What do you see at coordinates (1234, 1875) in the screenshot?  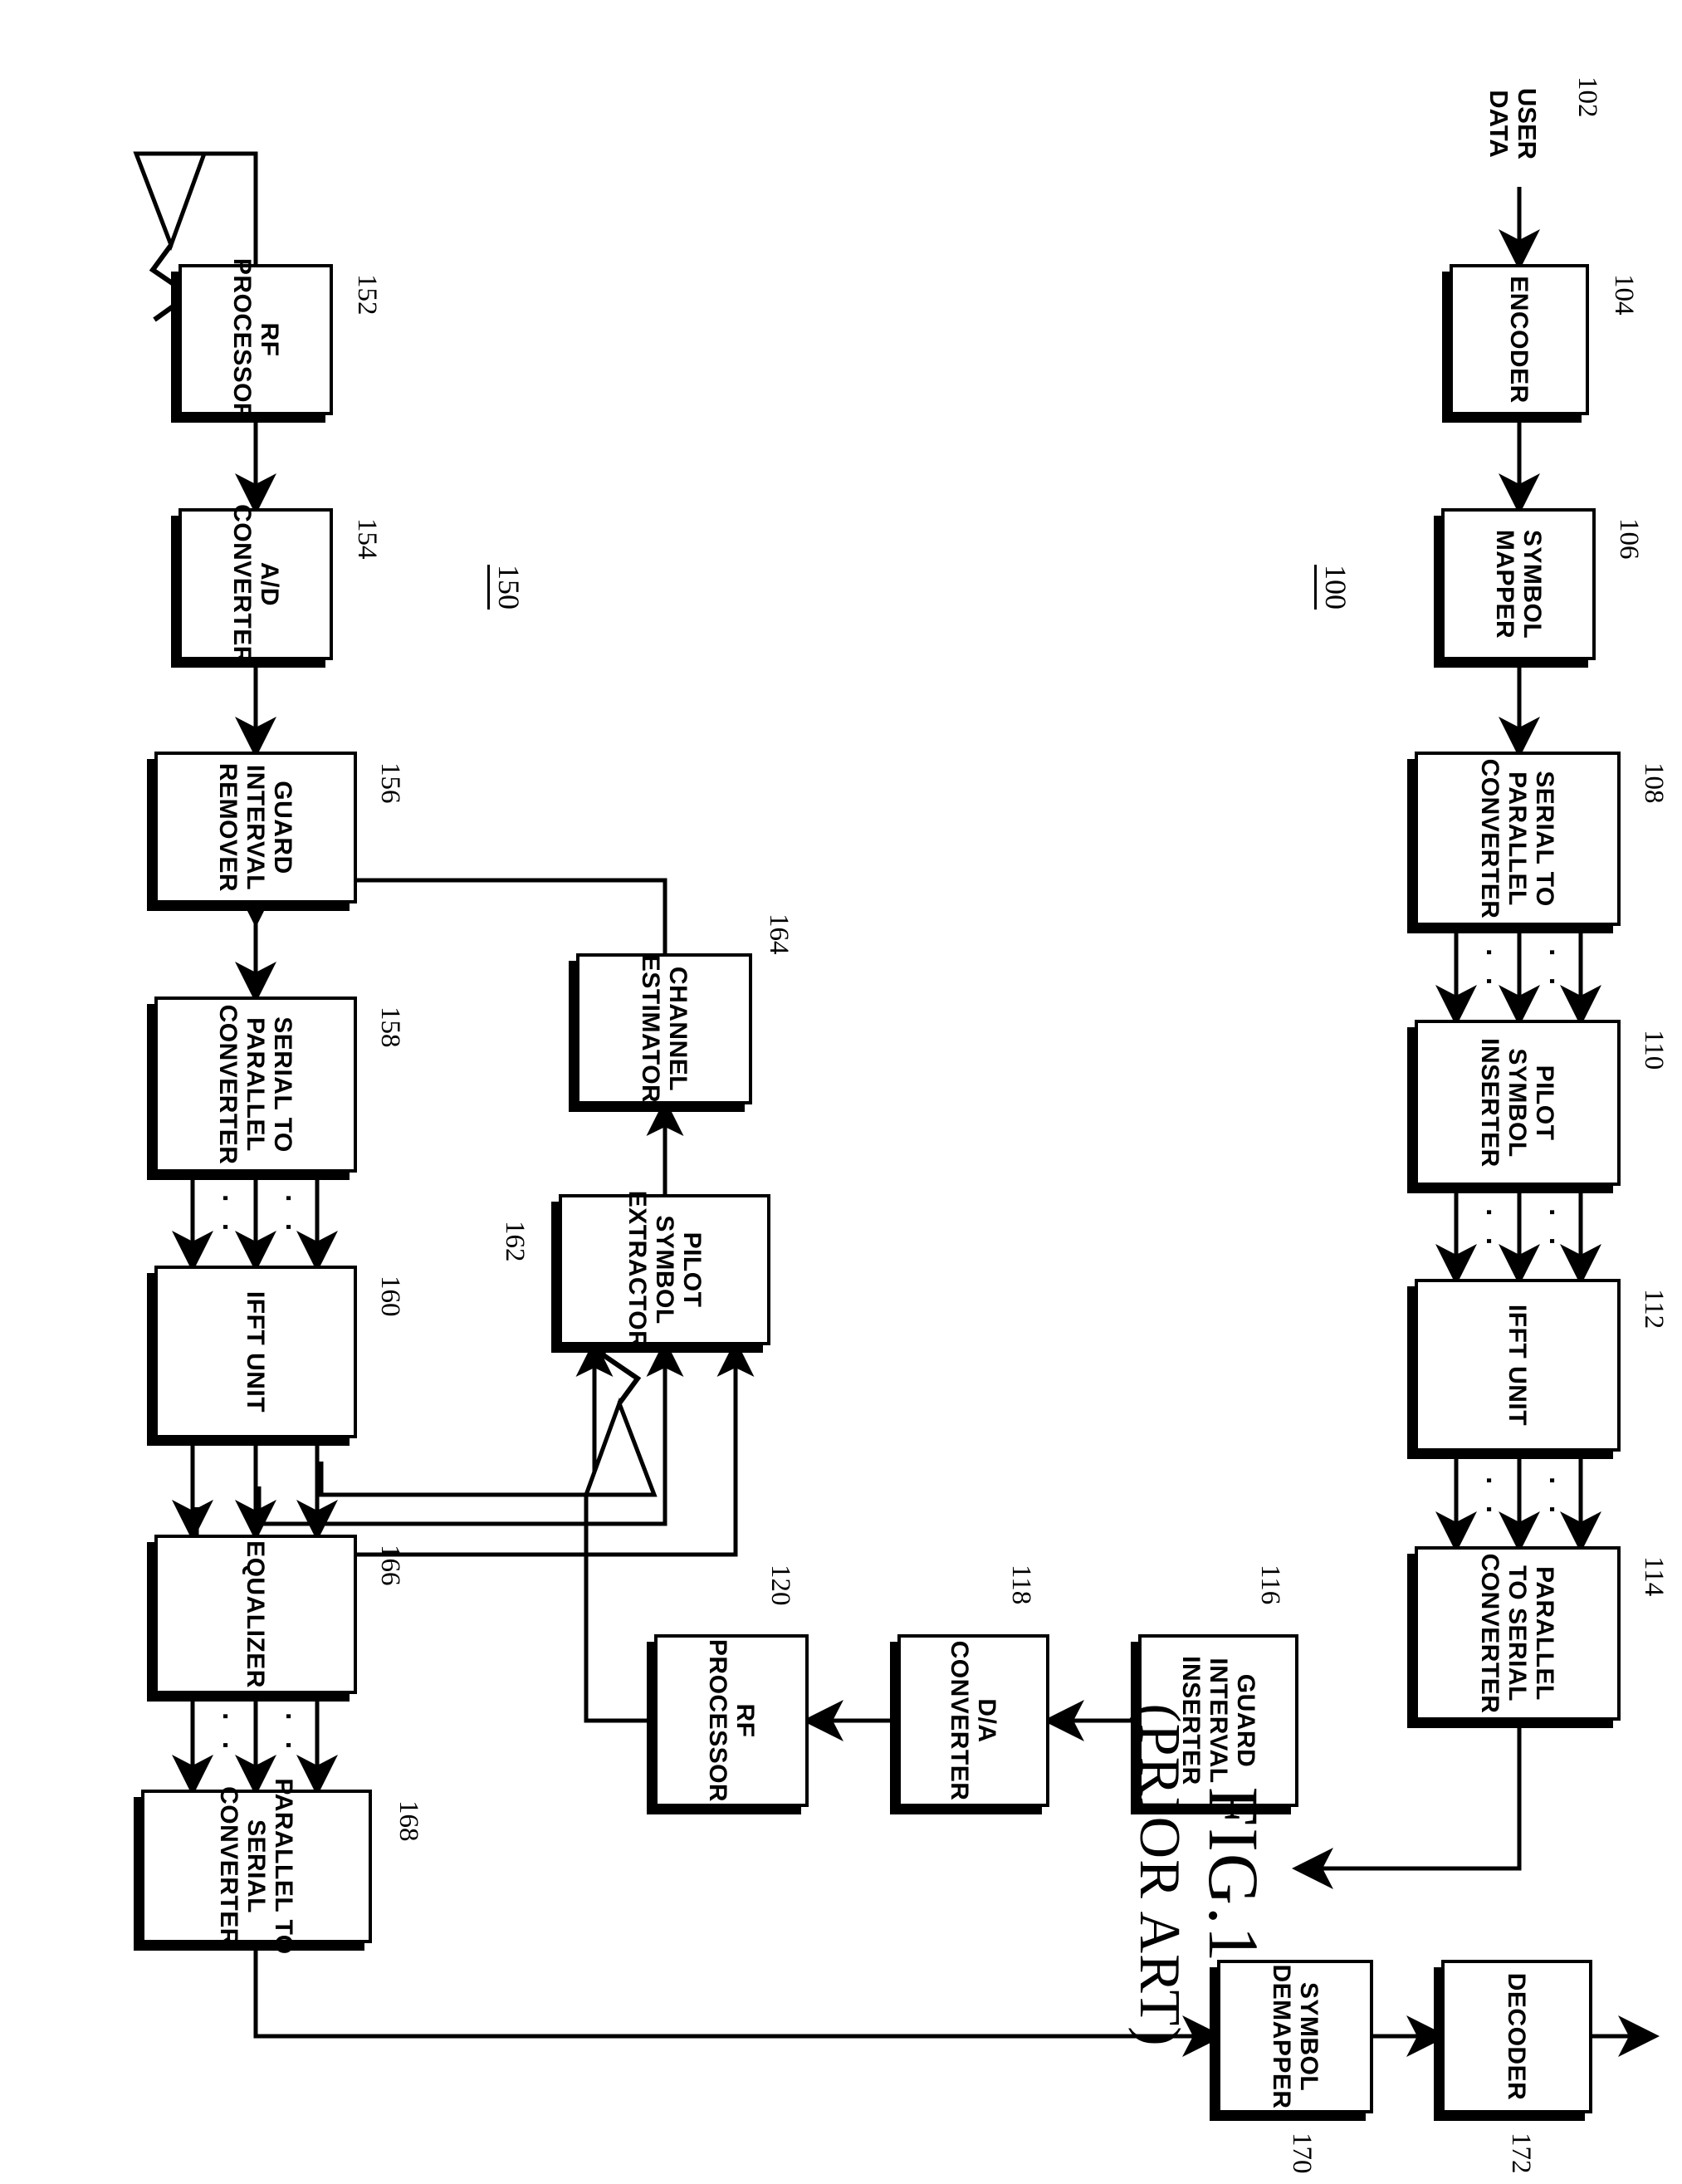 I see `figure-caption-line1: FIG.1` at bounding box center [1234, 1875].